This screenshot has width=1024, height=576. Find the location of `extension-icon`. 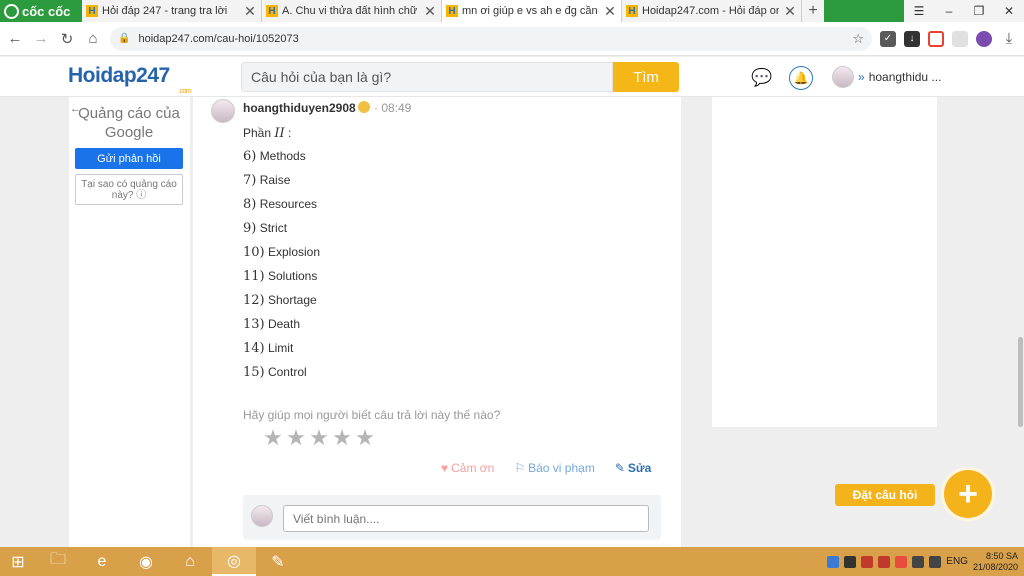

extension-icon is located at coordinates (960, 38).